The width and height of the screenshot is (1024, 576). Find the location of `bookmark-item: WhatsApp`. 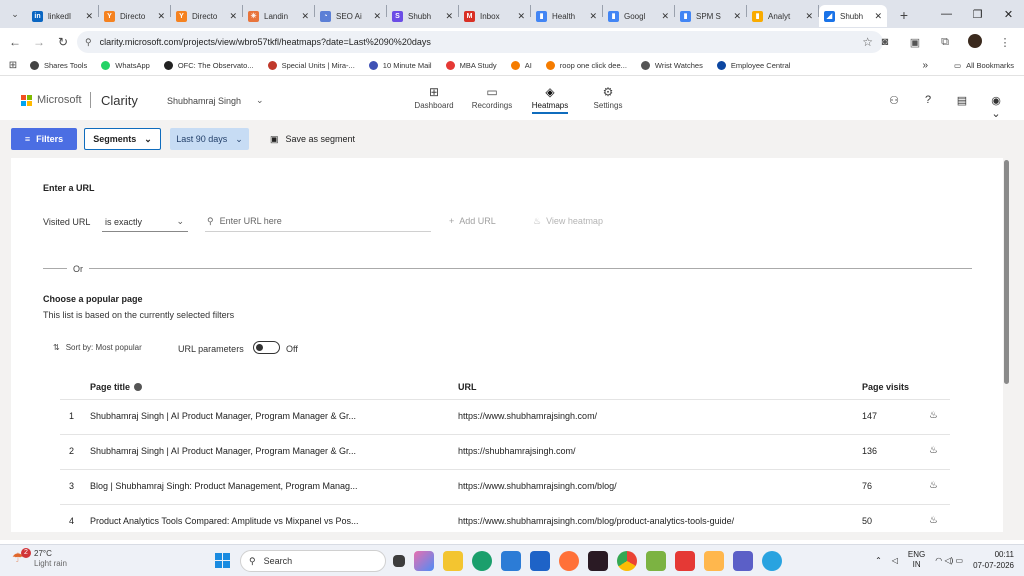

bookmark-item: WhatsApp is located at coordinates (125, 65).